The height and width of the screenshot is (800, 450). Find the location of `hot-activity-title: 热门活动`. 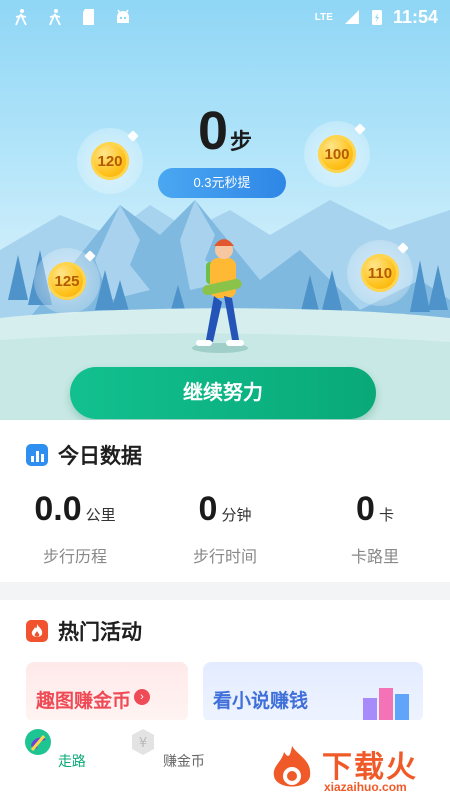

hot-activity-title: 热门活动 is located at coordinates (100, 632).